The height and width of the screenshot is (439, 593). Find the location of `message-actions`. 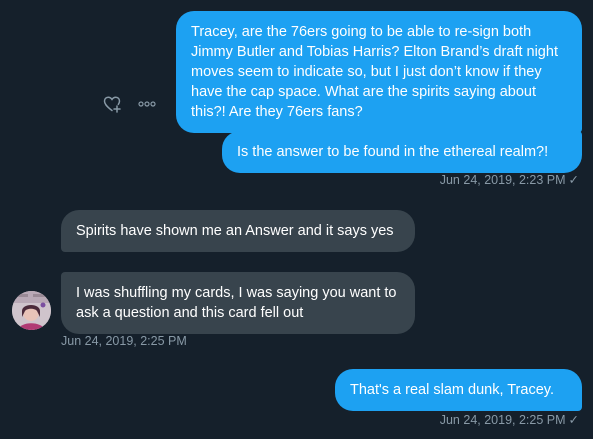

message-actions is located at coordinates (129, 104).